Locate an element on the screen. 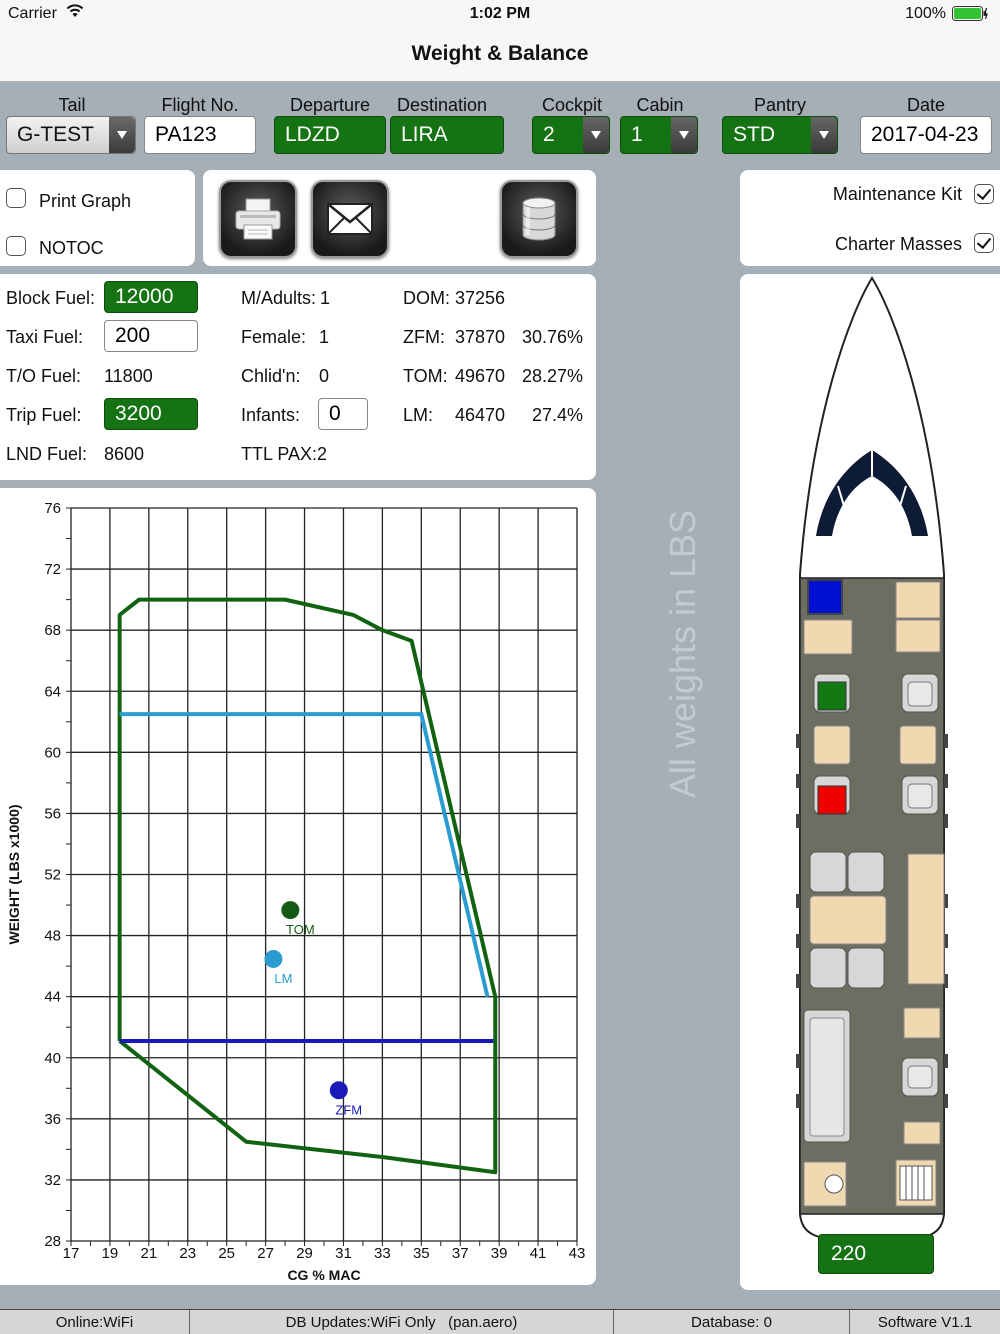  cabin-total-weight: 220 is located at coordinates (876, 1254).